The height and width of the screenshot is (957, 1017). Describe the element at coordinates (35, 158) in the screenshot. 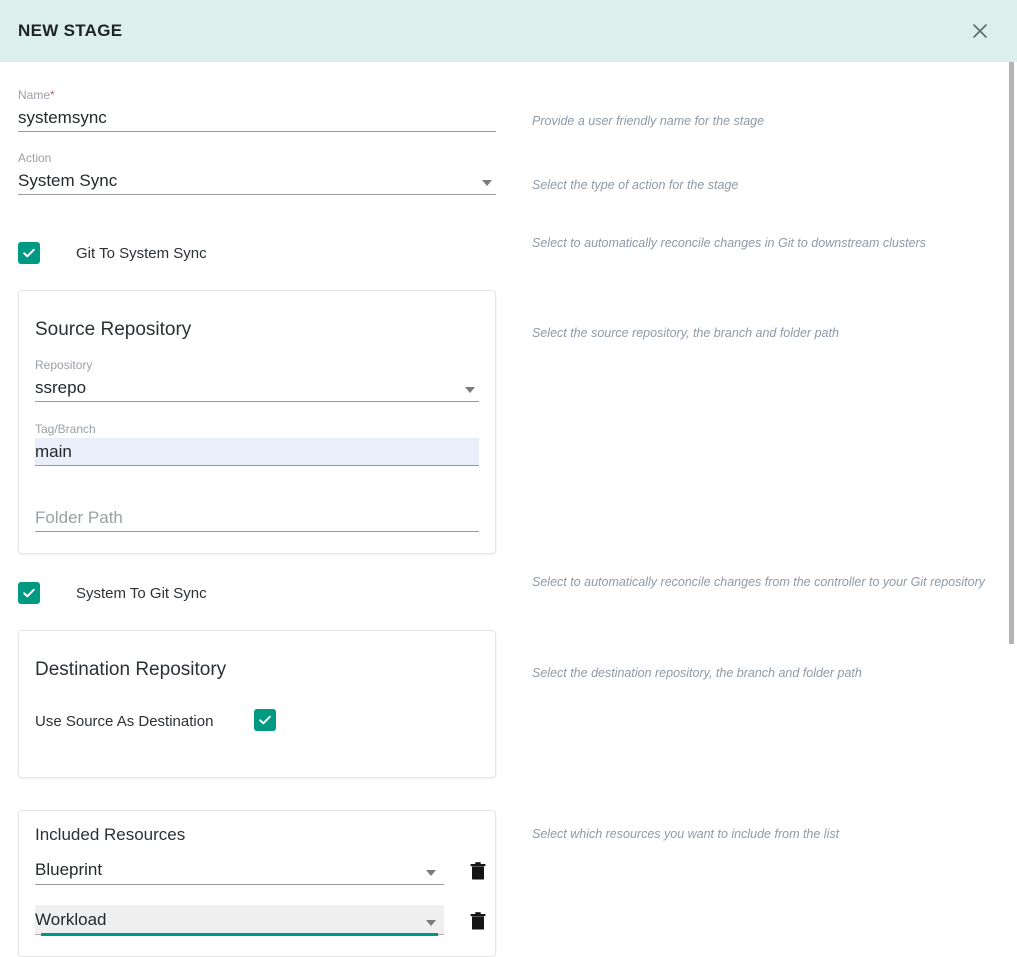

I see `action-field-label: Action` at that location.